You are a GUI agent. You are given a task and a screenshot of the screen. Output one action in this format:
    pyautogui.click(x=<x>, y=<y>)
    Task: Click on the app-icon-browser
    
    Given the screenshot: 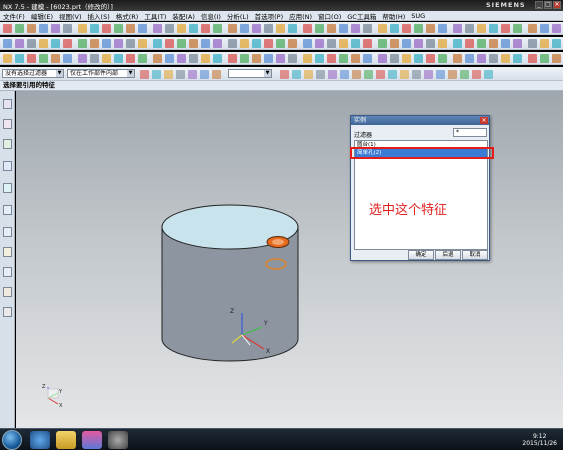 What is the action you would take?
    pyautogui.click(x=40, y=440)
    